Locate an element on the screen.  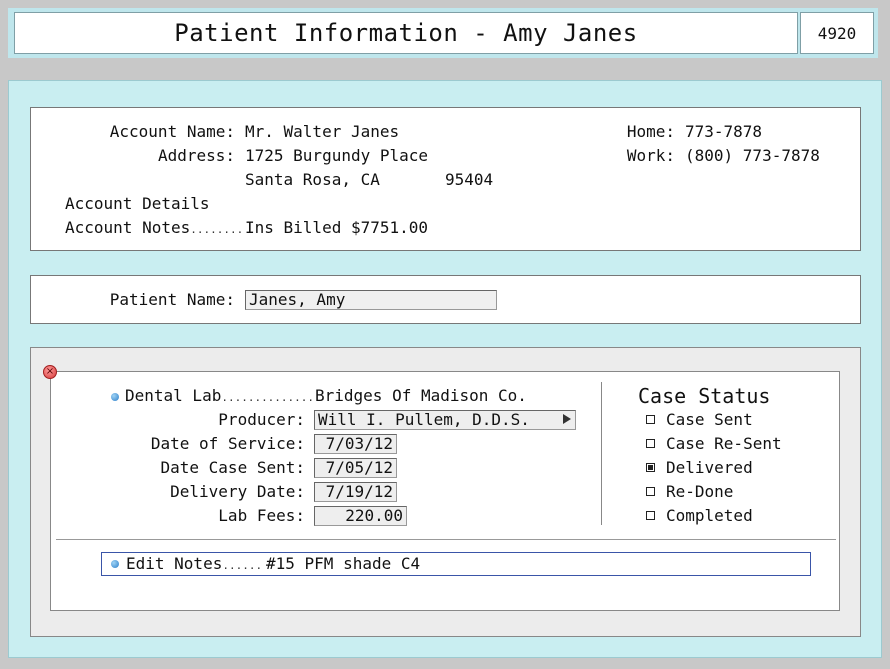
service-date-field: 7/03/12 is located at coordinates (355, 444).